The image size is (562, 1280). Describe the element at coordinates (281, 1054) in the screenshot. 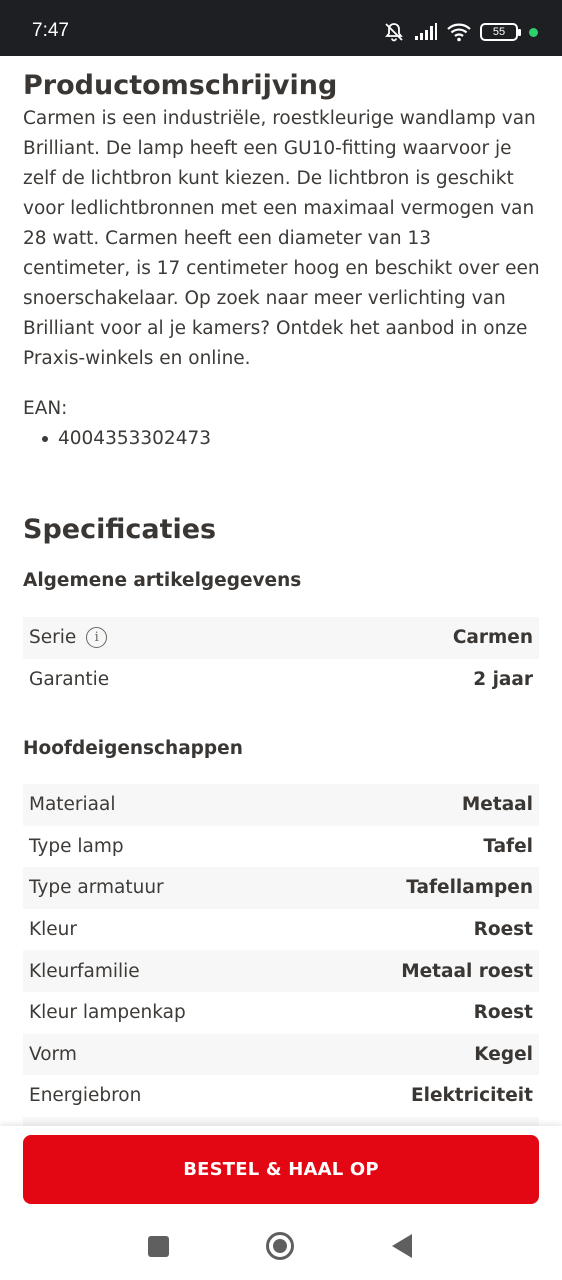

I see `spec-row: Vorm Kegel` at that location.